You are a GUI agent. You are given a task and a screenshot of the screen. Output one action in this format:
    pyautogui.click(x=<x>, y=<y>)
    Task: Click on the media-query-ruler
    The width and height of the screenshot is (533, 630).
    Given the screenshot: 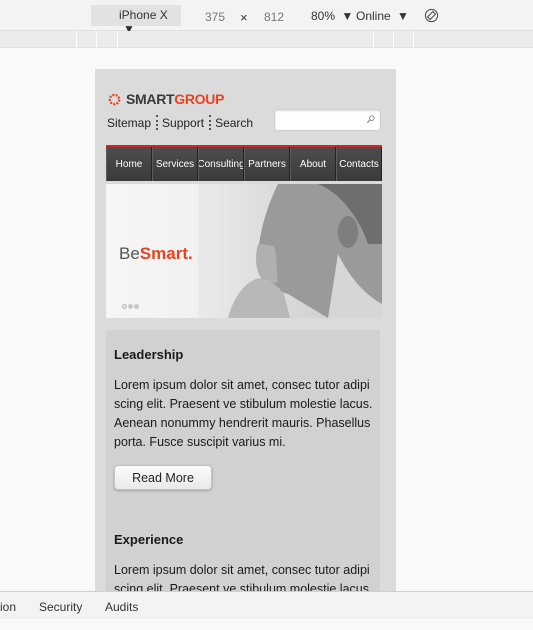 What is the action you would take?
    pyautogui.click(x=266, y=39)
    